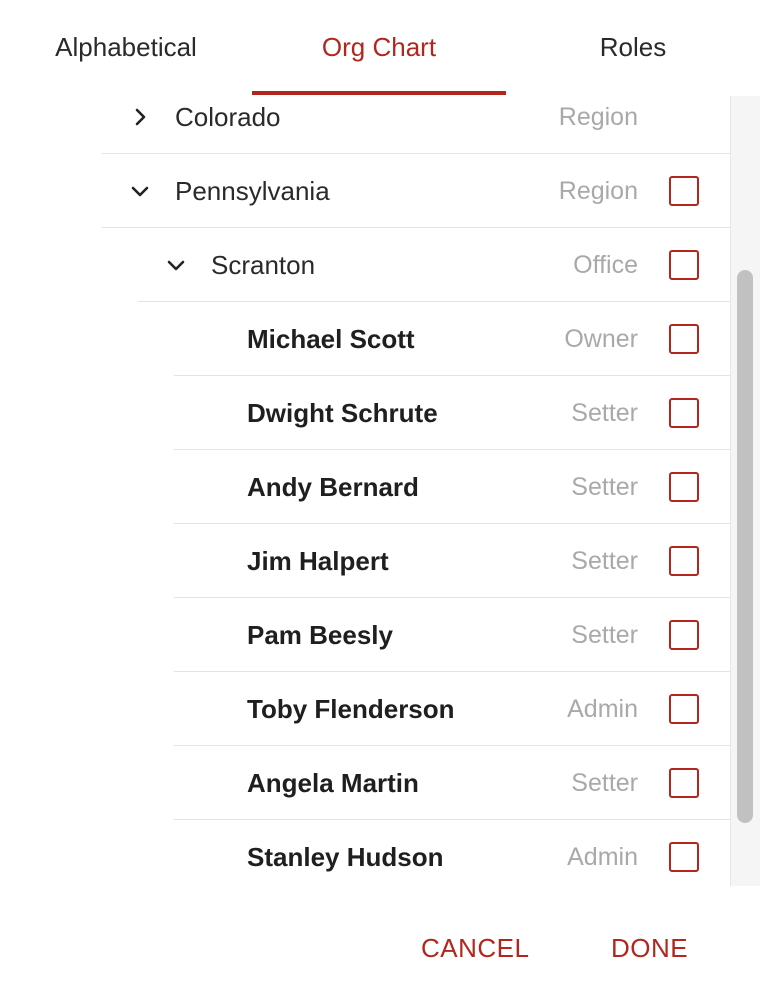  What do you see at coordinates (345, 857) in the screenshot?
I see `person-name: Stanley Hudson` at bounding box center [345, 857].